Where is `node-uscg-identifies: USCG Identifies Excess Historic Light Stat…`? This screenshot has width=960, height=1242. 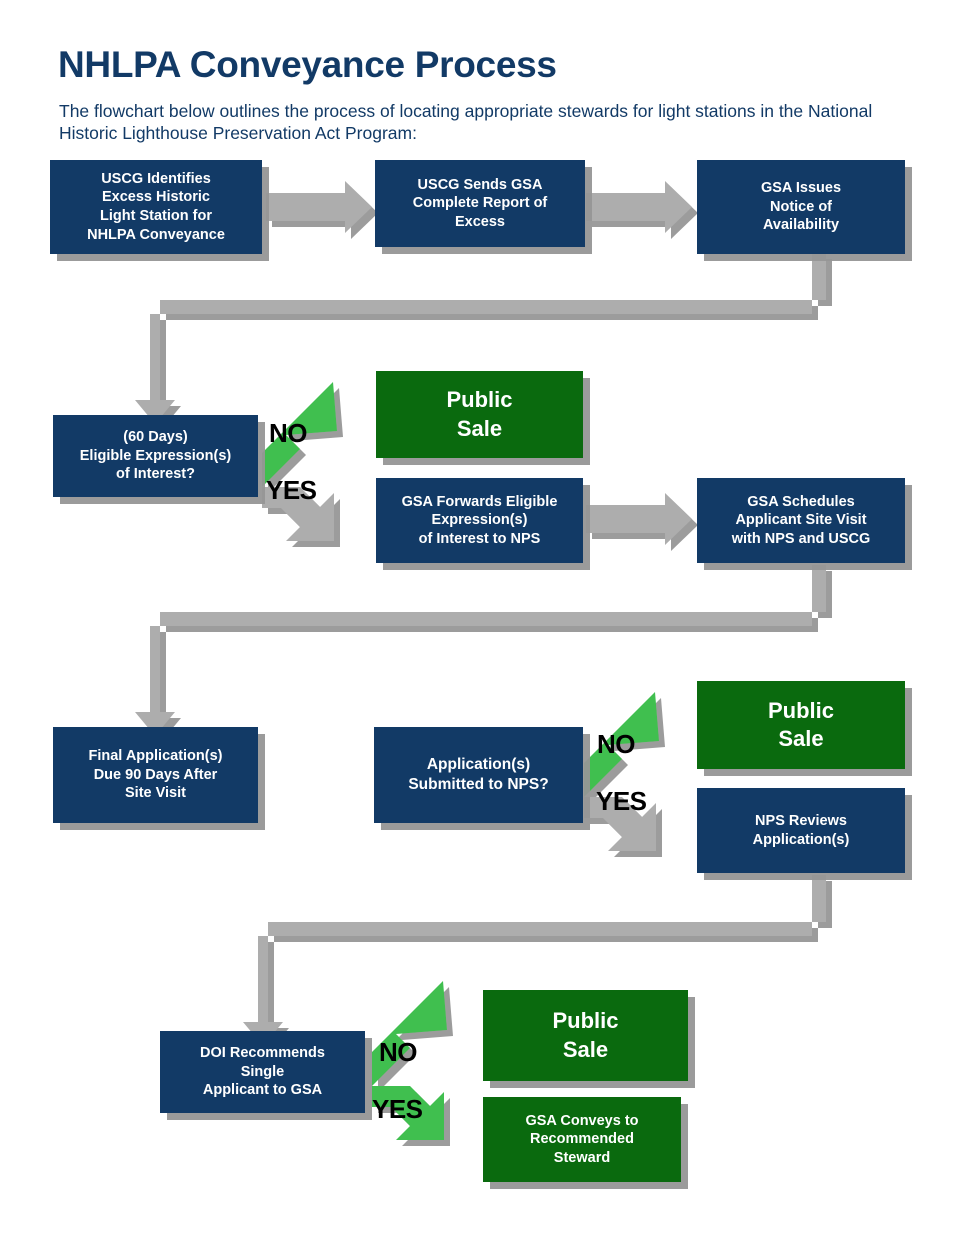
node-uscg-identifies: USCG Identifies Excess Historic Light Stat… is located at coordinates (156, 207).